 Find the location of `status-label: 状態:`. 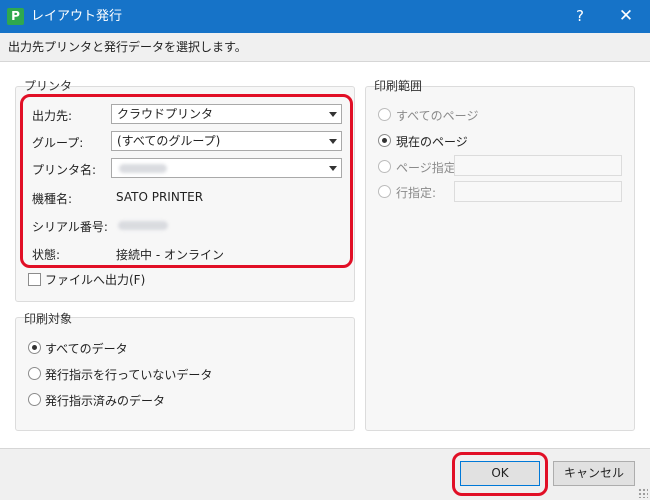

status-label: 状態: is located at coordinates (46, 255).